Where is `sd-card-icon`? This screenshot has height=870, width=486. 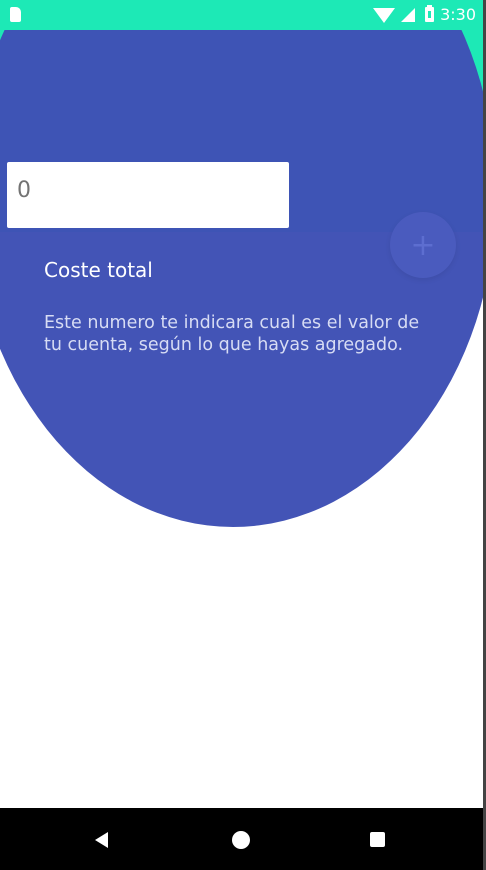
sd-card-icon is located at coordinates (15, 14).